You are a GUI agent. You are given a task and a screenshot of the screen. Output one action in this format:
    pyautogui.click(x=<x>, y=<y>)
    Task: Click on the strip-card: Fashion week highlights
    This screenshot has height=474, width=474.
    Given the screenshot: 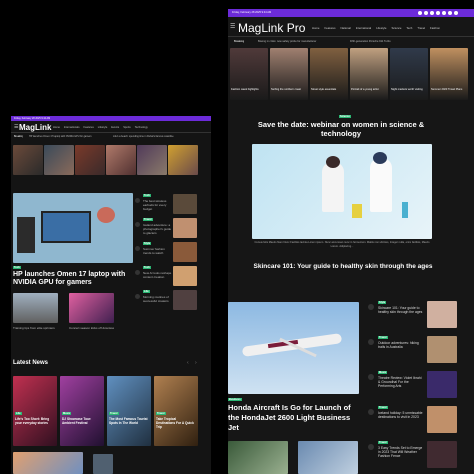 What is the action you would take?
    pyautogui.click(x=249, y=74)
    